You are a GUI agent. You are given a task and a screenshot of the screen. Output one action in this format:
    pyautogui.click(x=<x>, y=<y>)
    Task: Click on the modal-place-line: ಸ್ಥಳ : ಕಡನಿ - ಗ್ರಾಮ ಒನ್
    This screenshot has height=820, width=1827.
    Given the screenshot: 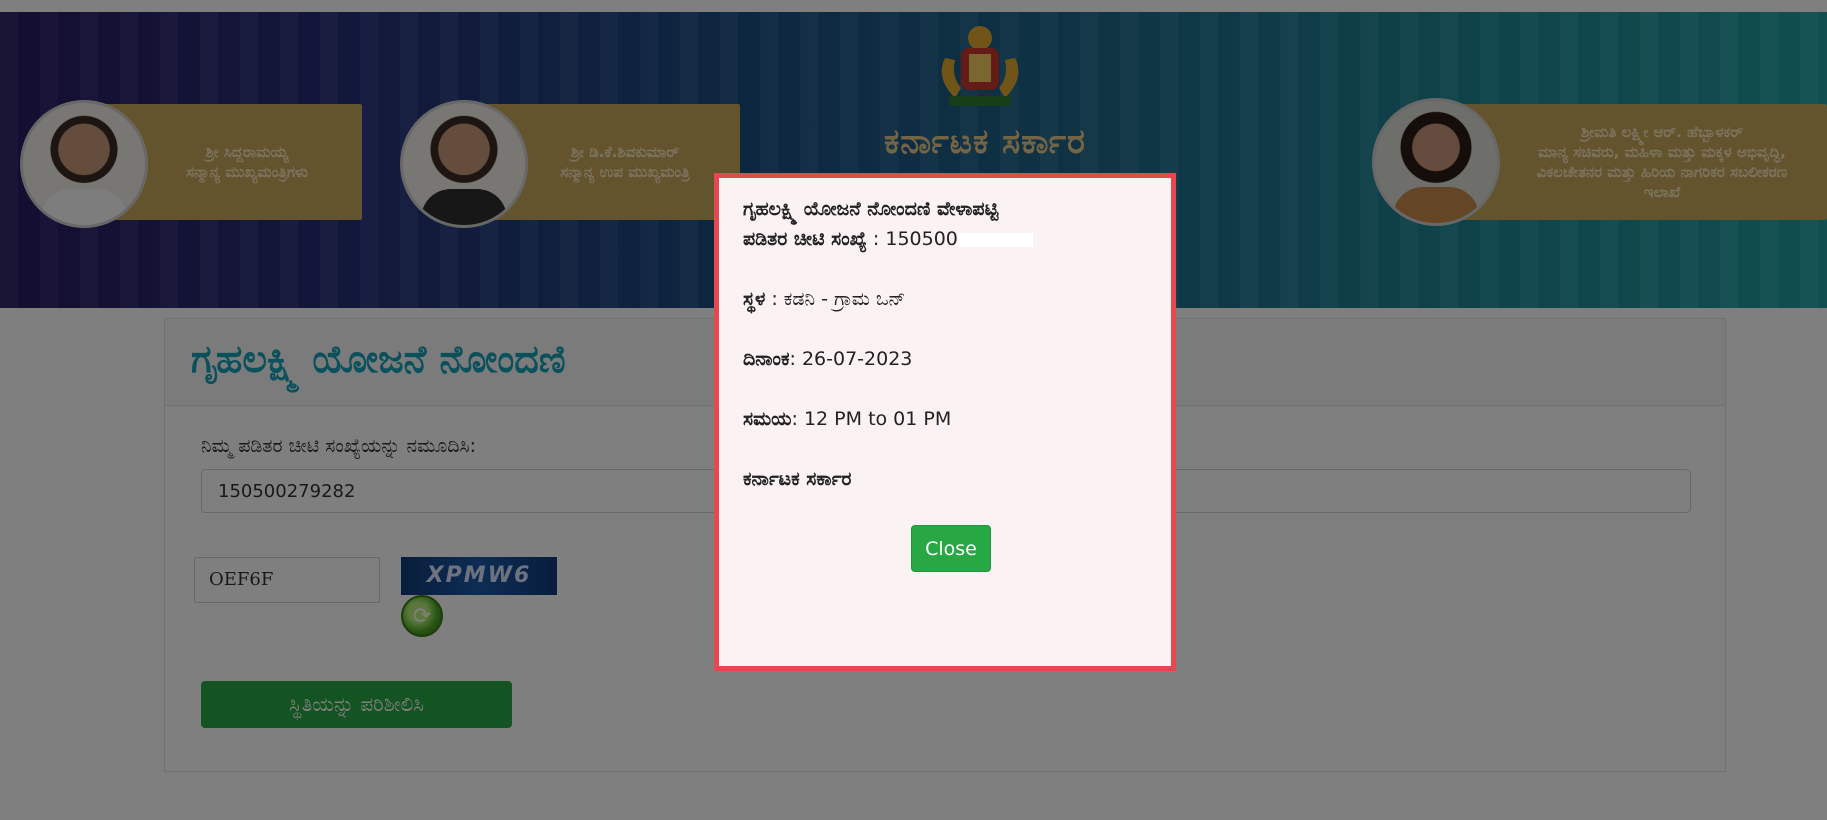 What is the action you would take?
    pyautogui.click(x=824, y=299)
    